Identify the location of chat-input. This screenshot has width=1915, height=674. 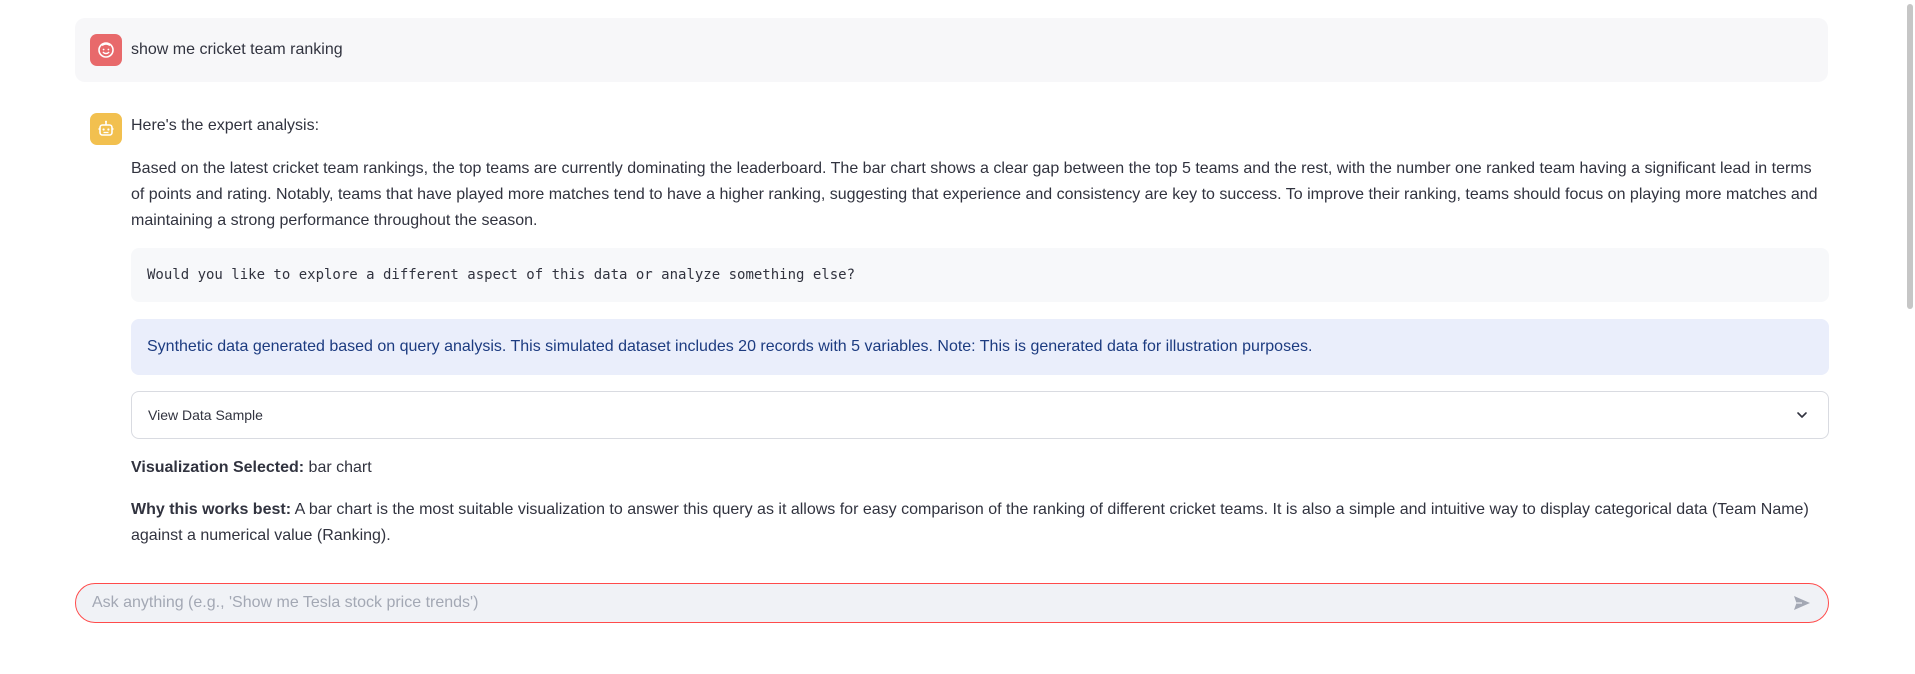
(941, 603).